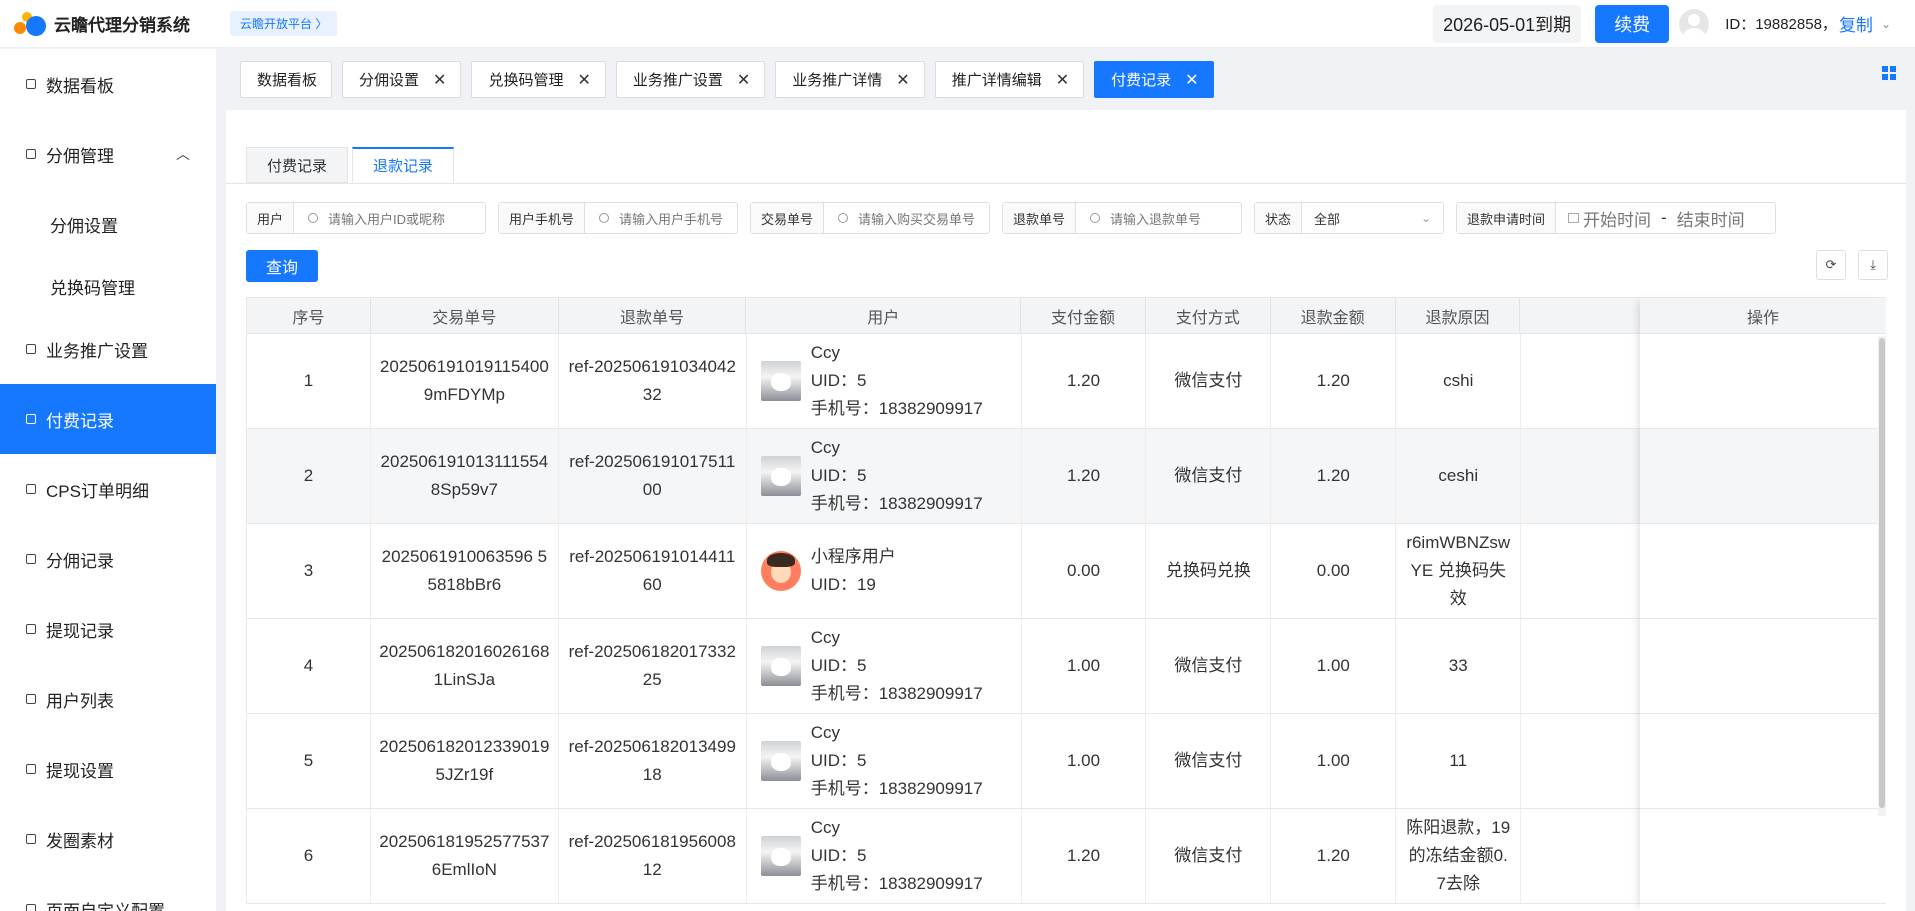  What do you see at coordinates (282, 266) in the screenshot?
I see `query-button: 查询` at bounding box center [282, 266].